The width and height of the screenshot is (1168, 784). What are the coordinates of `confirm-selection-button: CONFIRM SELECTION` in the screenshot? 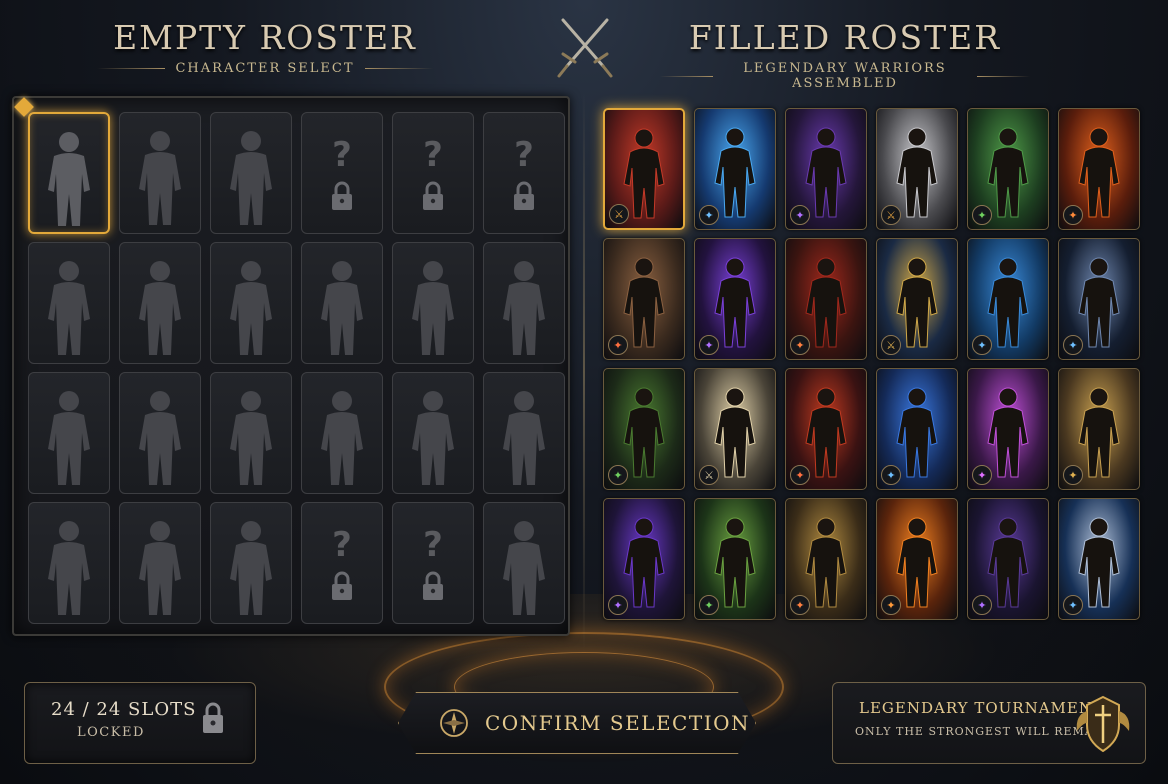 It's located at (577, 723).